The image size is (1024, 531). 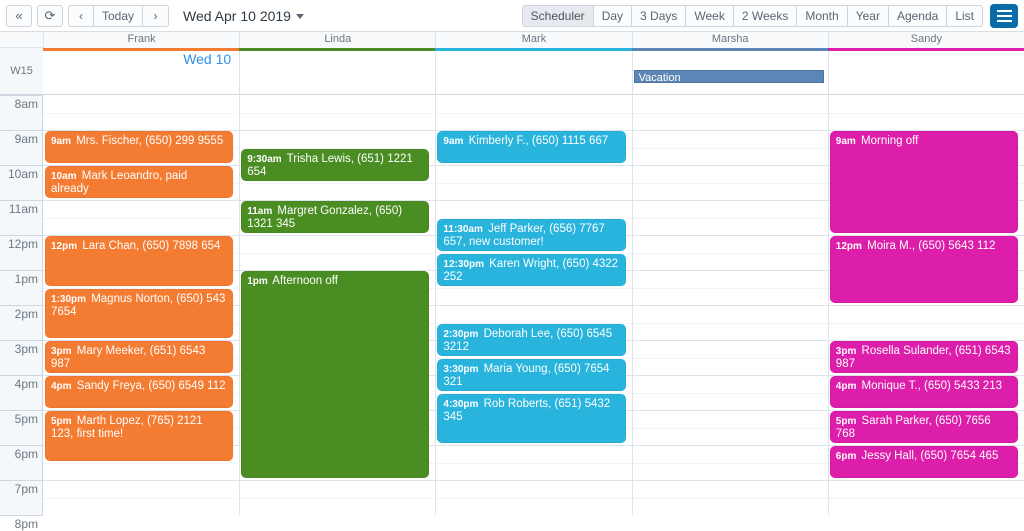 I want to click on view-button-scheduler: Scheduler, so click(x=557, y=15).